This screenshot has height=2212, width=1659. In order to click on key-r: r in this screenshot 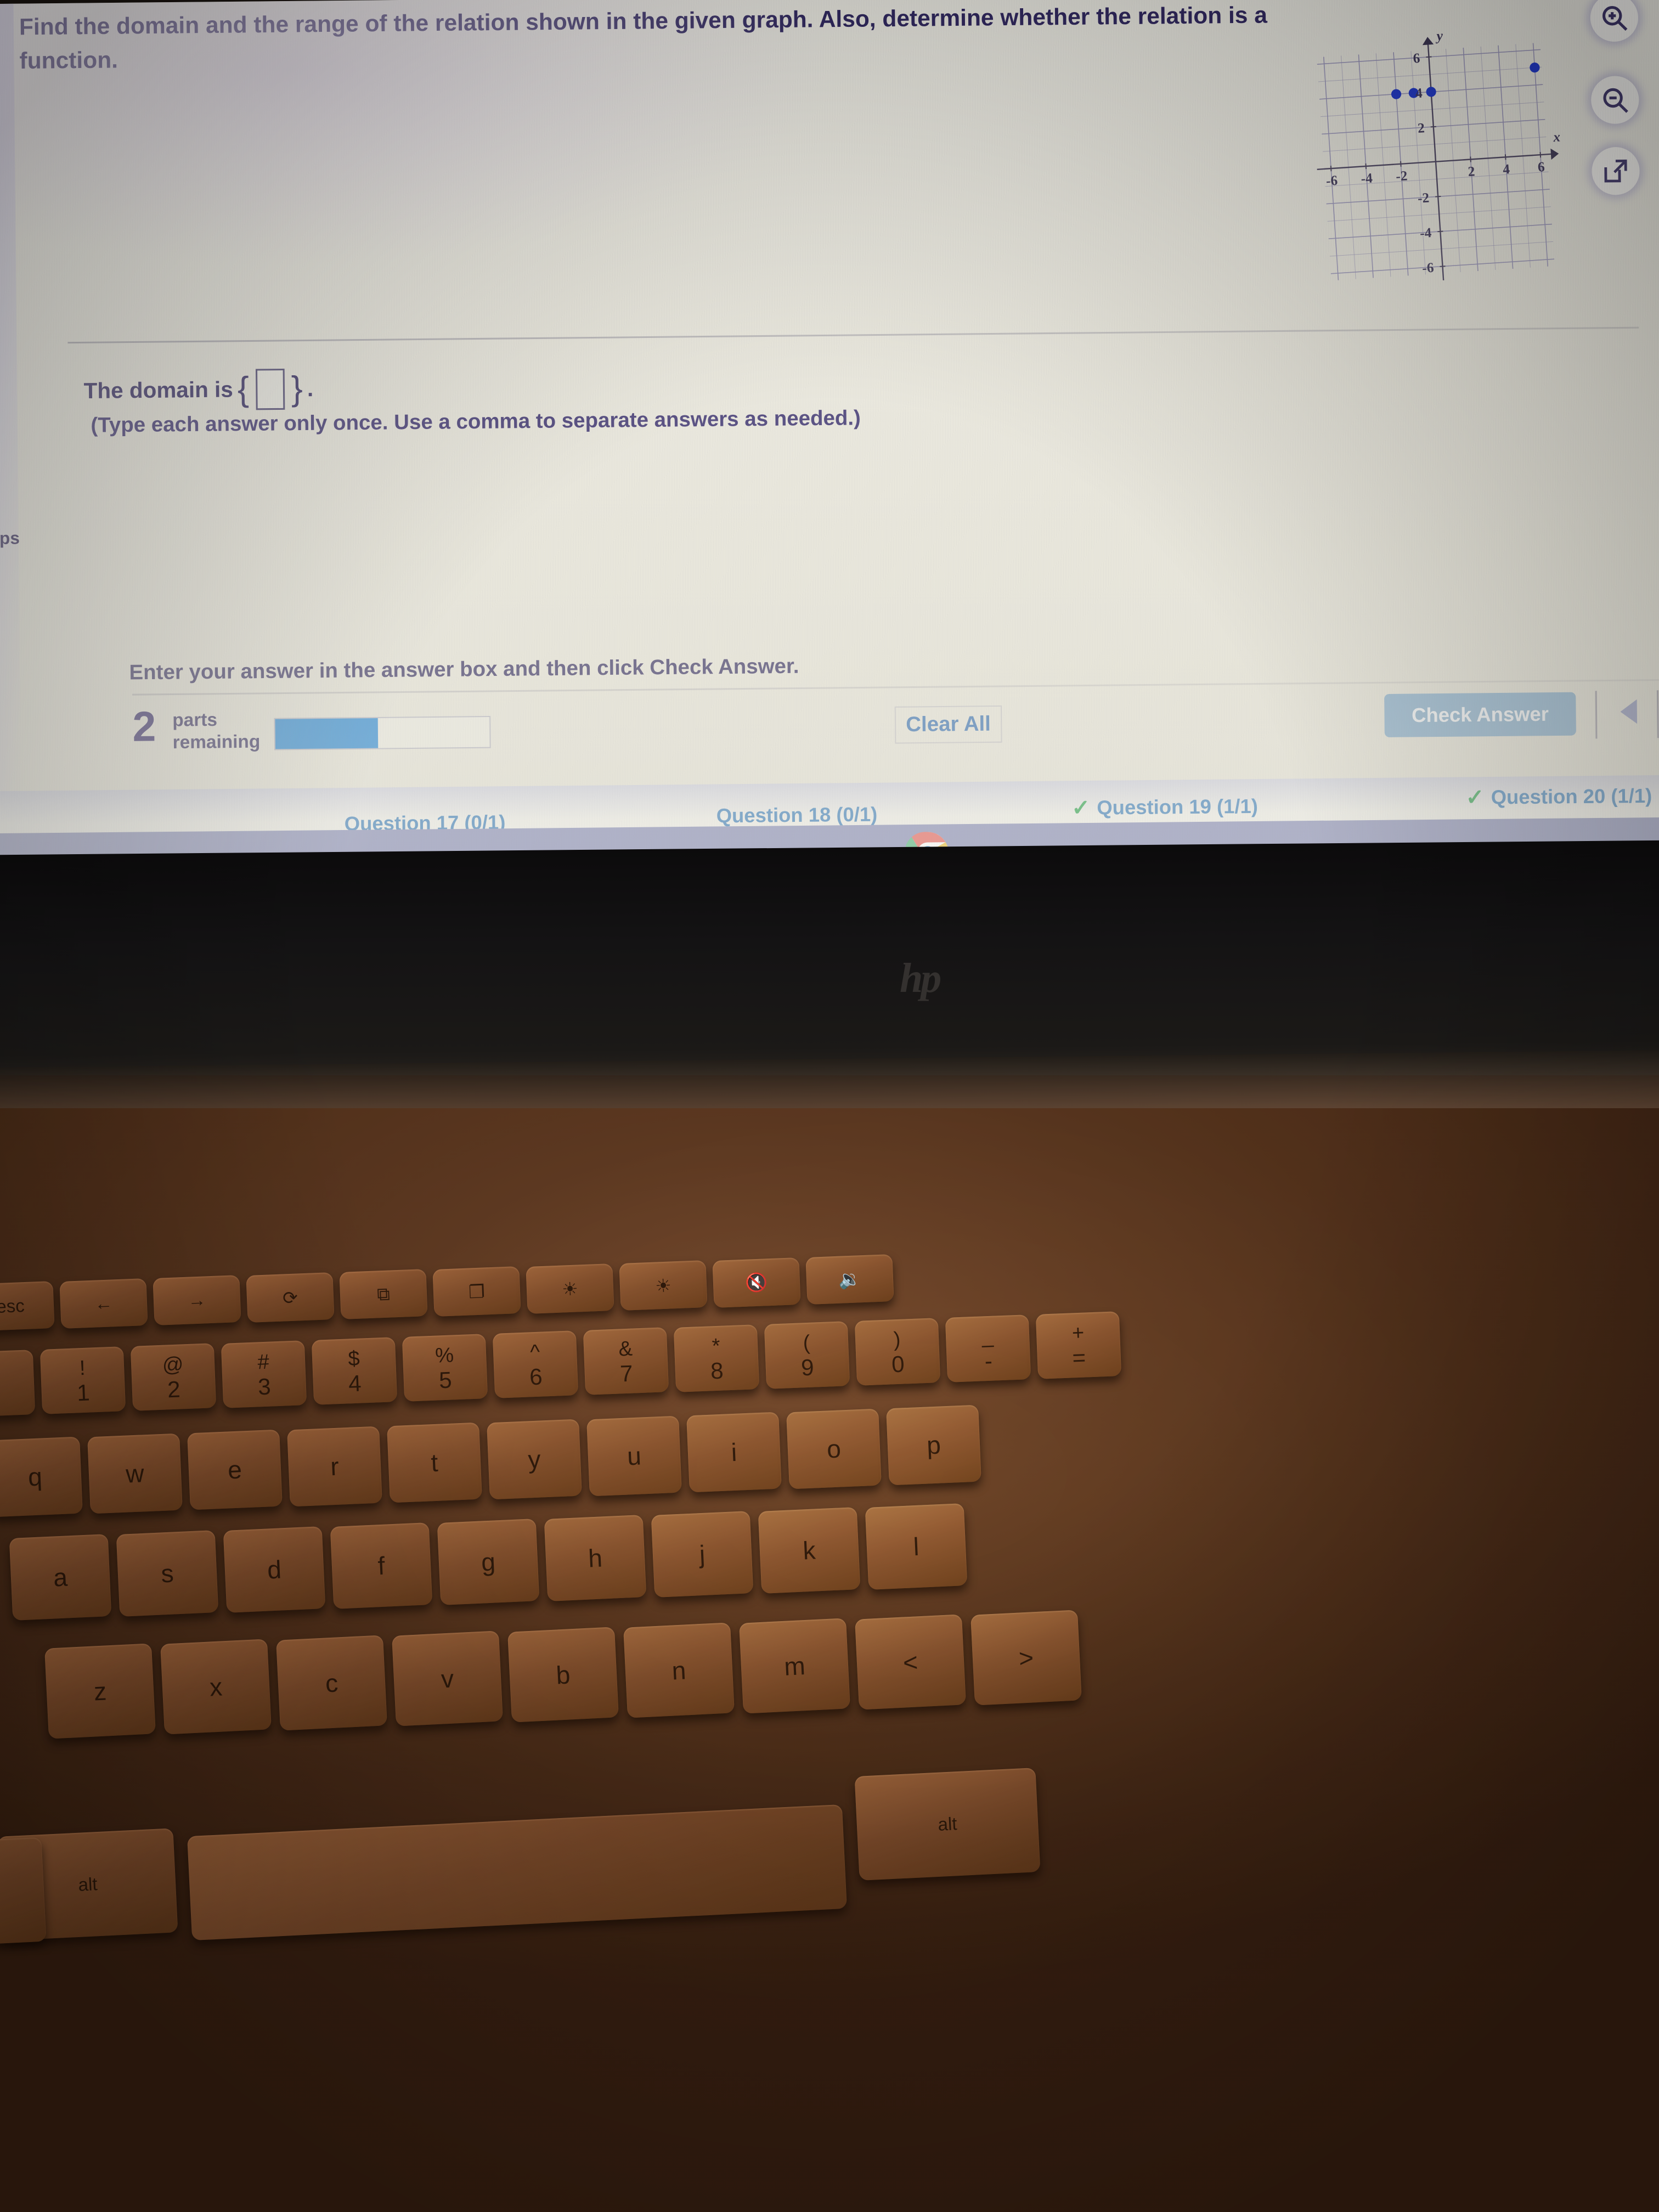, I will do `click(334, 1466)`.